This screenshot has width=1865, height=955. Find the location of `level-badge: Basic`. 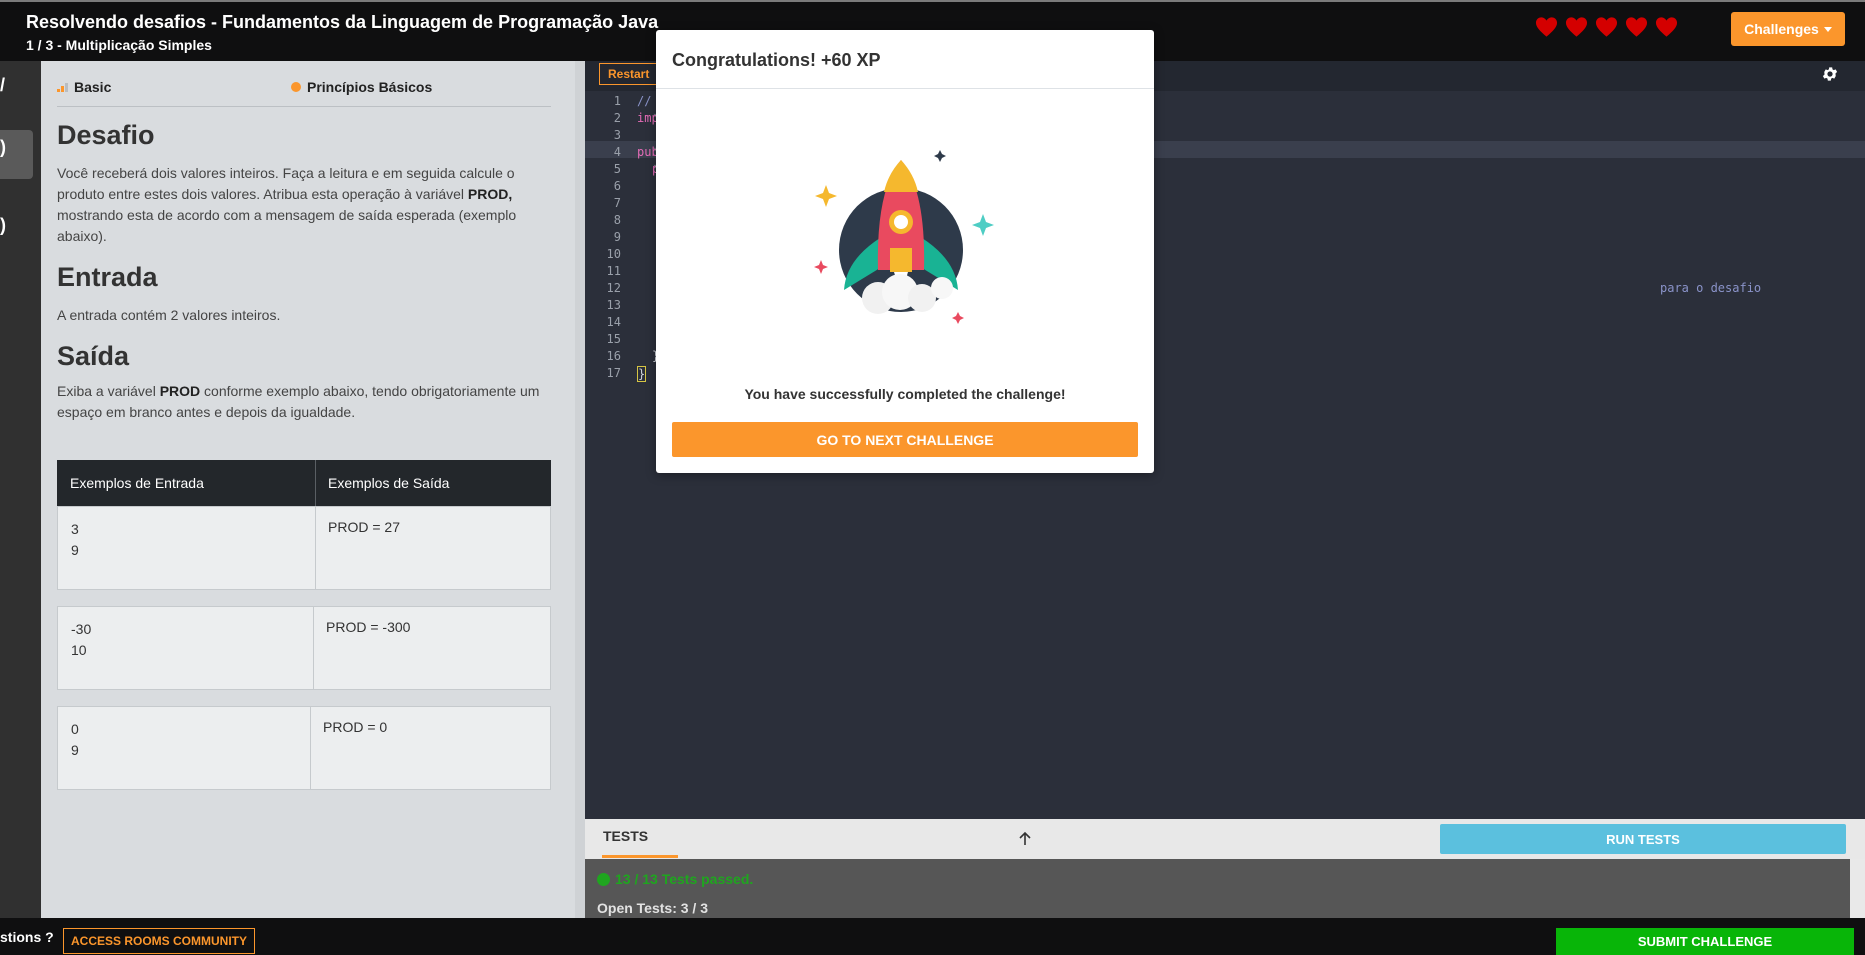

level-badge: Basic is located at coordinates (84, 87).